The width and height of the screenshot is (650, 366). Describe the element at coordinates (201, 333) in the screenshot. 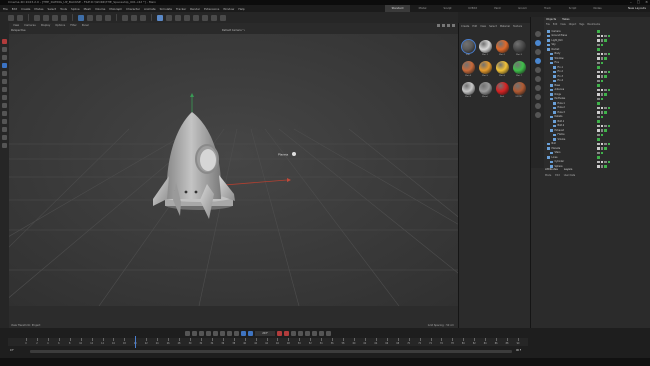

I see `previous-frame-icon` at that location.